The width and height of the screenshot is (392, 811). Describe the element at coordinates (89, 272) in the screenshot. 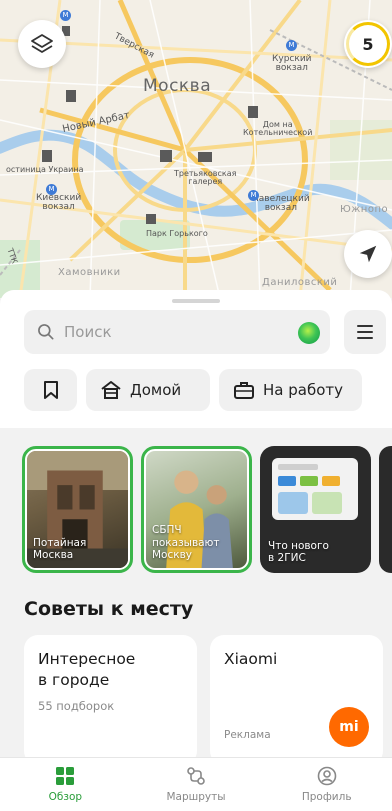

I see `map-label-khamovniki: Хамовники` at that location.